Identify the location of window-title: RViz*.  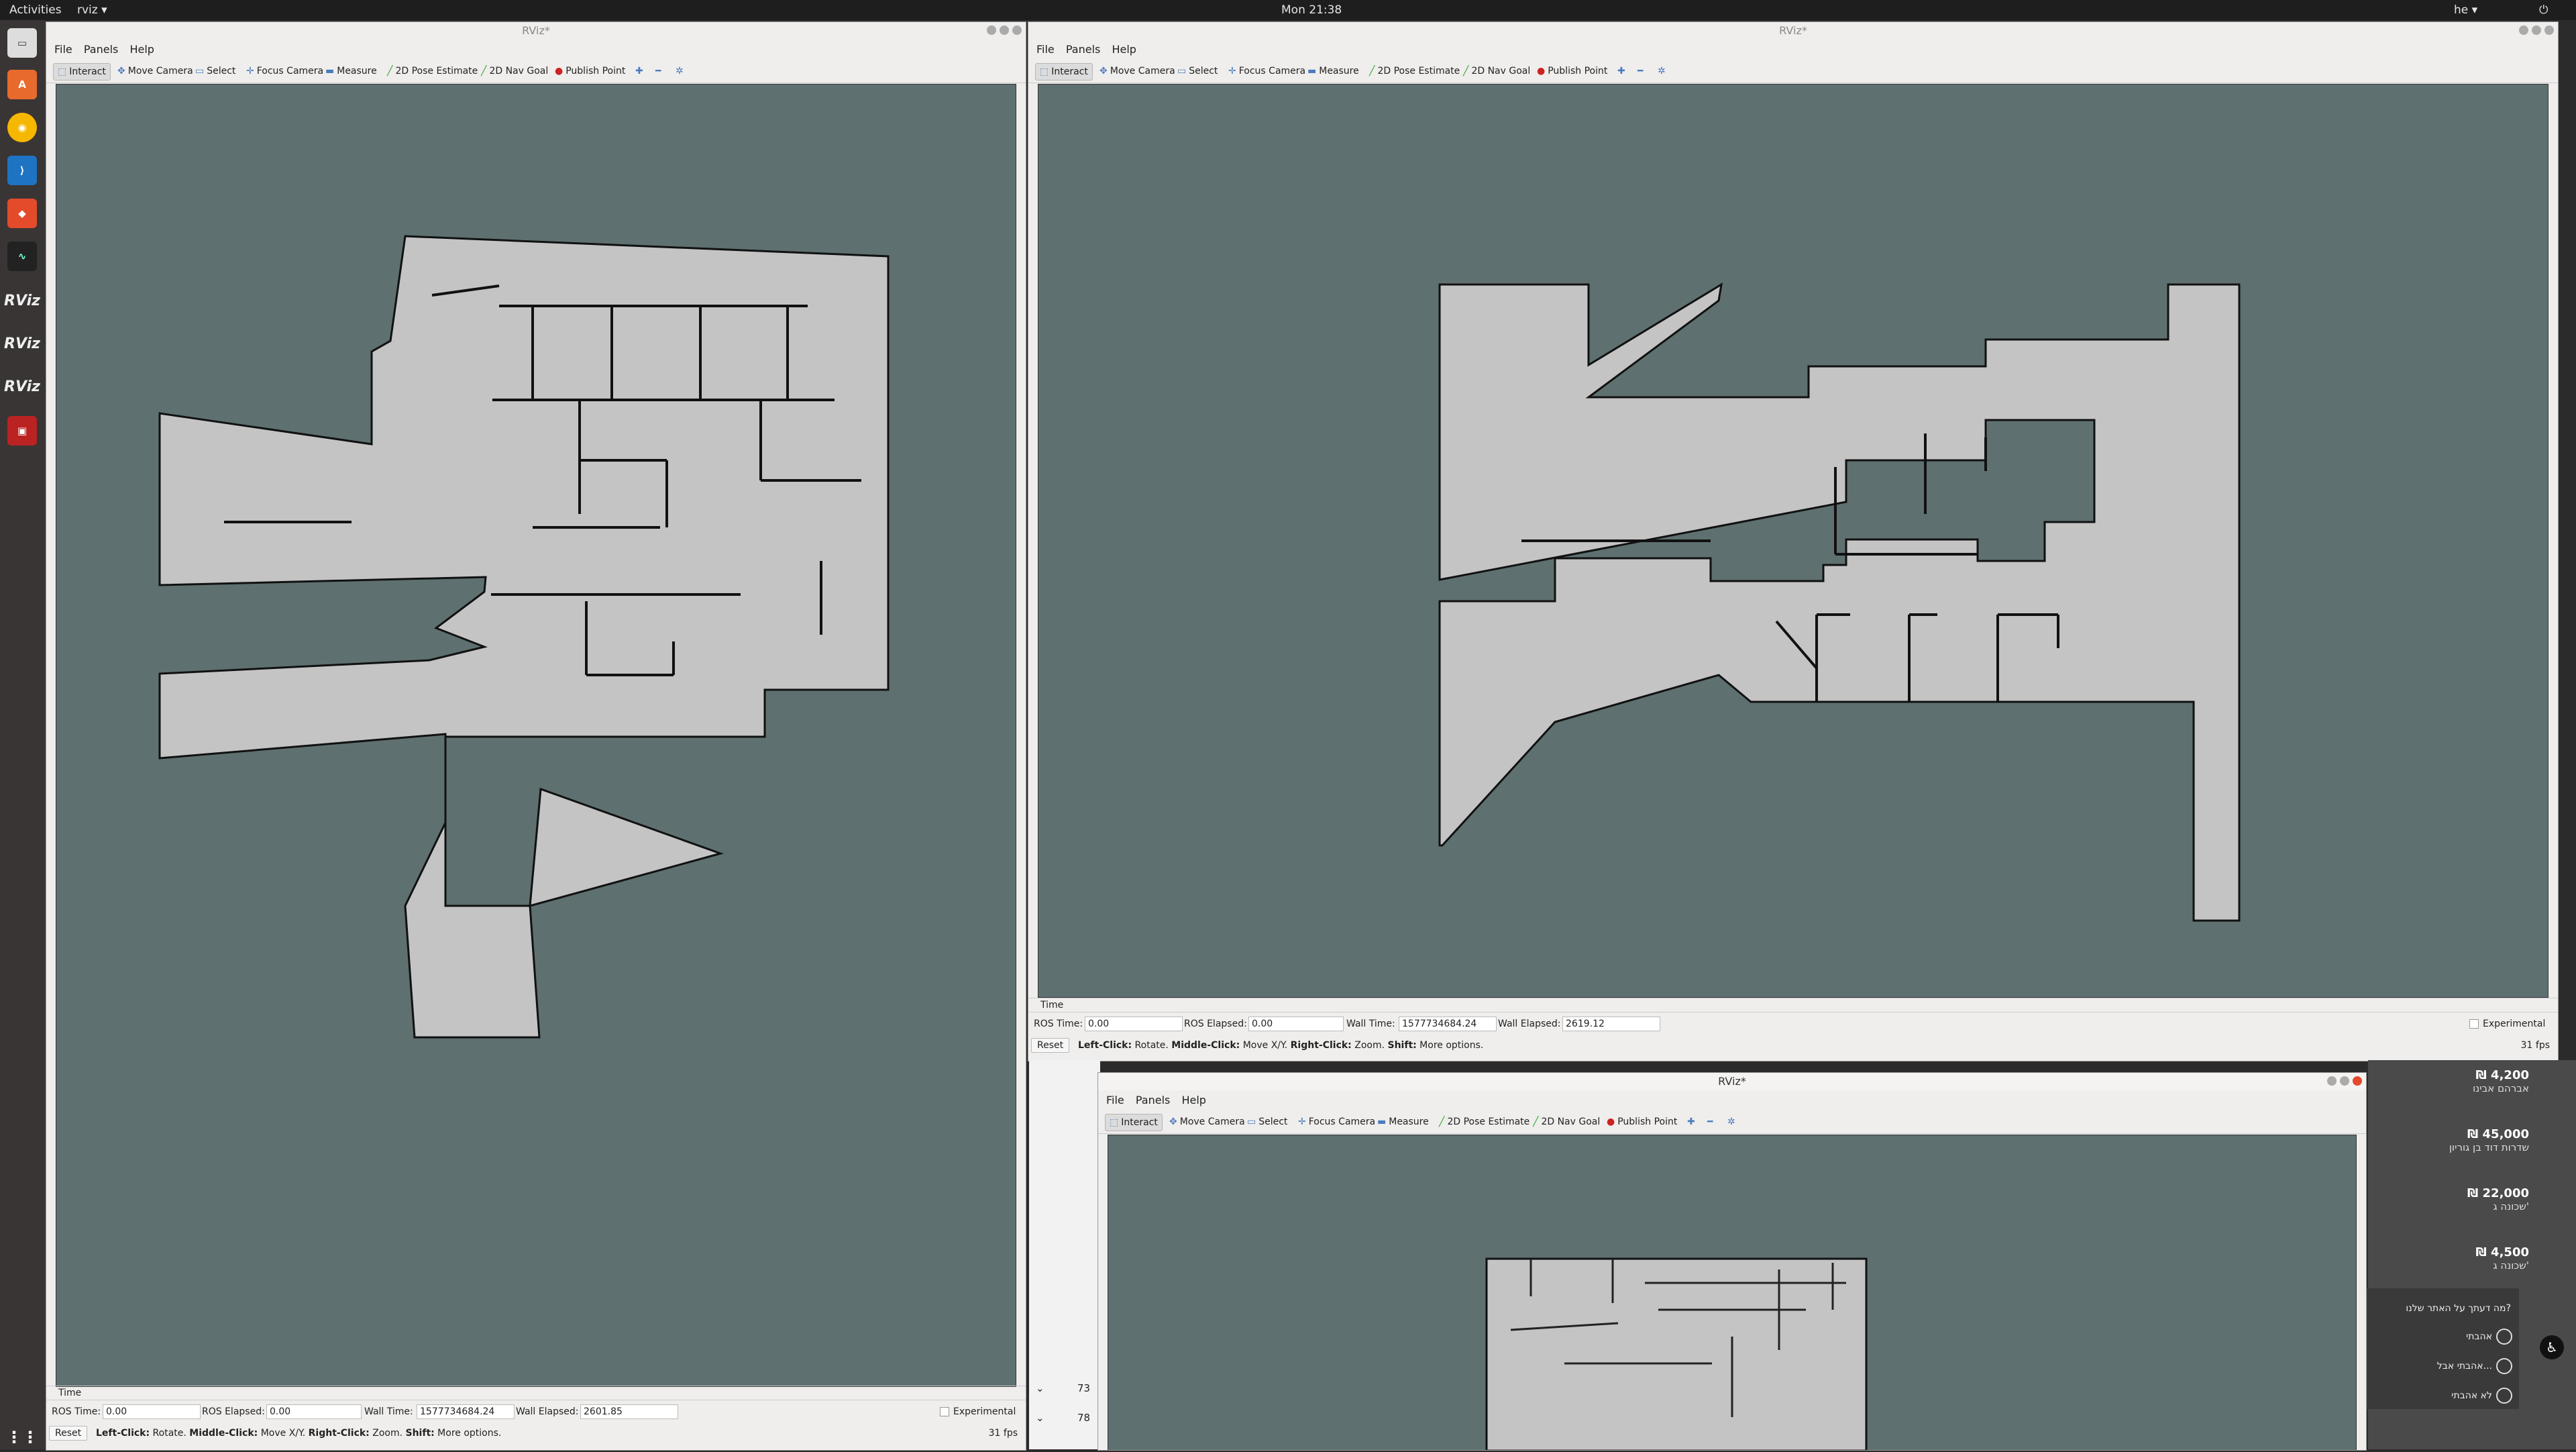
(536, 31).